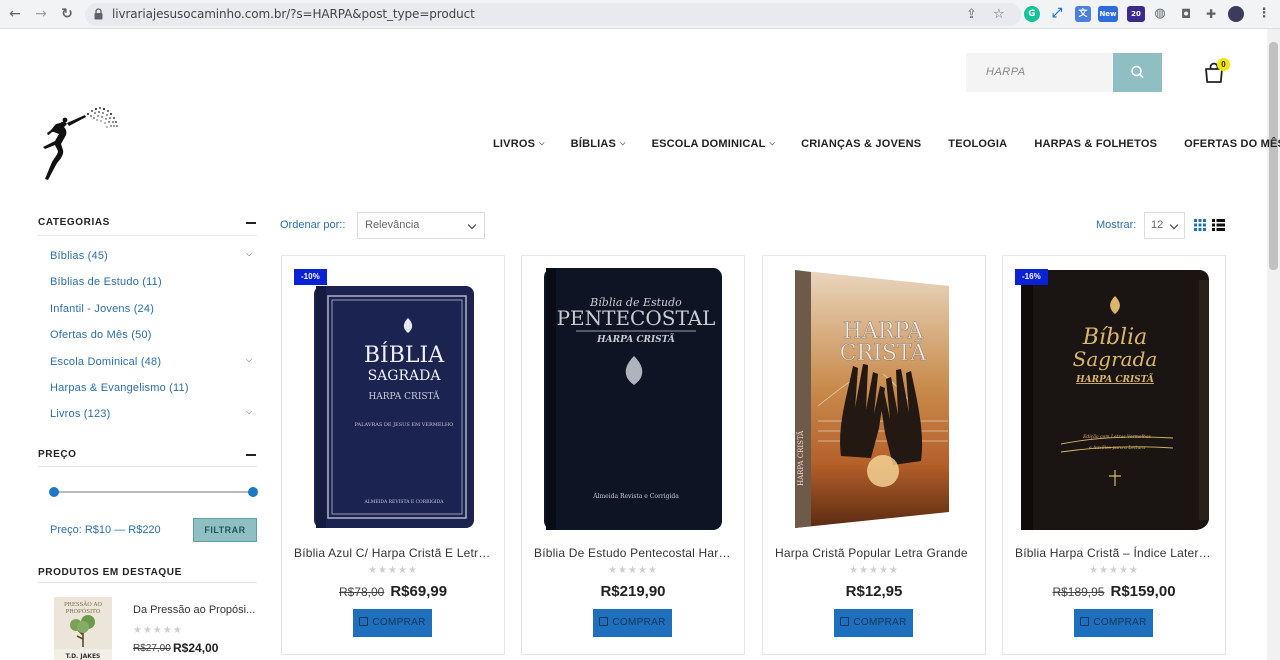 This screenshot has width=1280, height=660. Describe the element at coordinates (1083, 14) in the screenshot. I see `translate-extension-icon: 文` at that location.